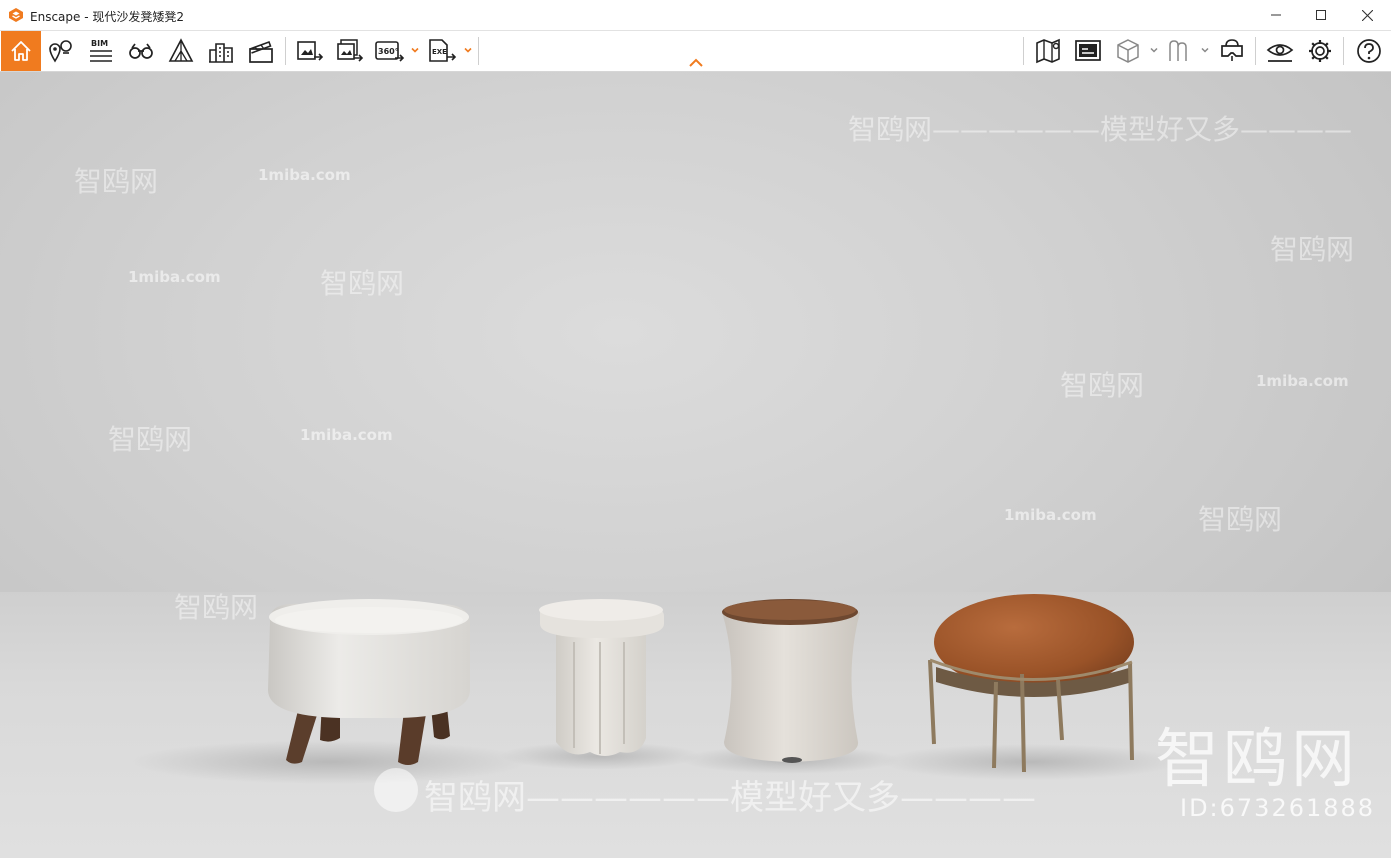 The image size is (1391, 858). I want to click on minimap-button, so click(1088, 51).